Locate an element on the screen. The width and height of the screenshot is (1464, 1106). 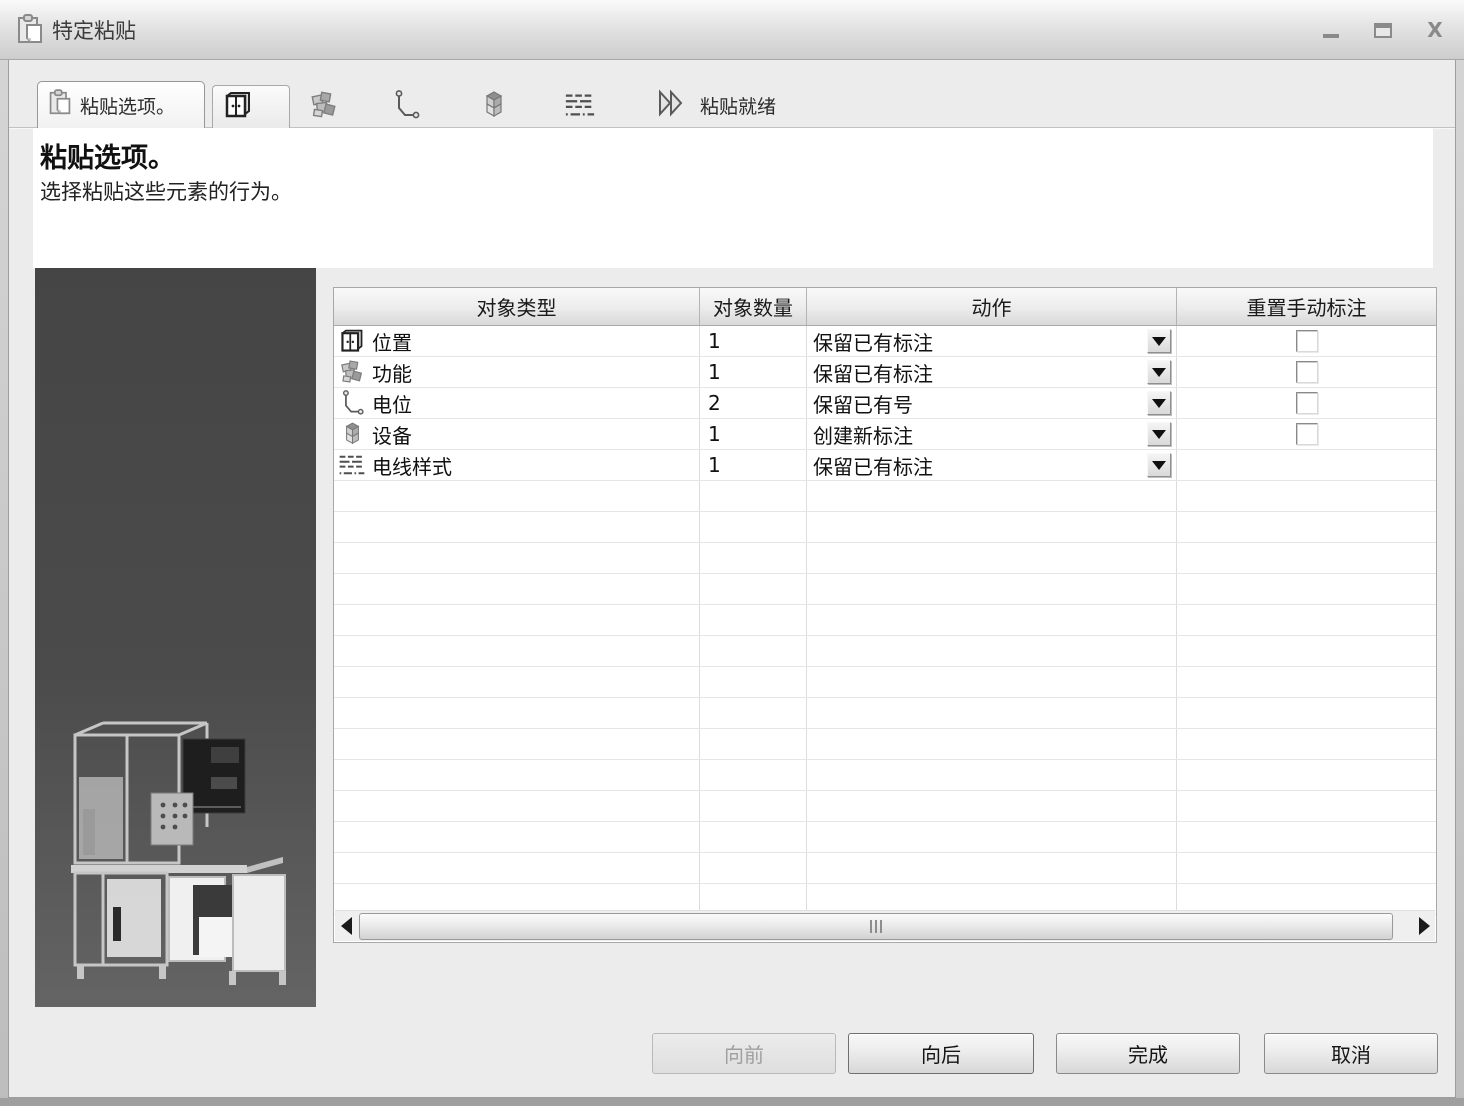
page-title: 粘贴选项。 is located at coordinates (107, 158).